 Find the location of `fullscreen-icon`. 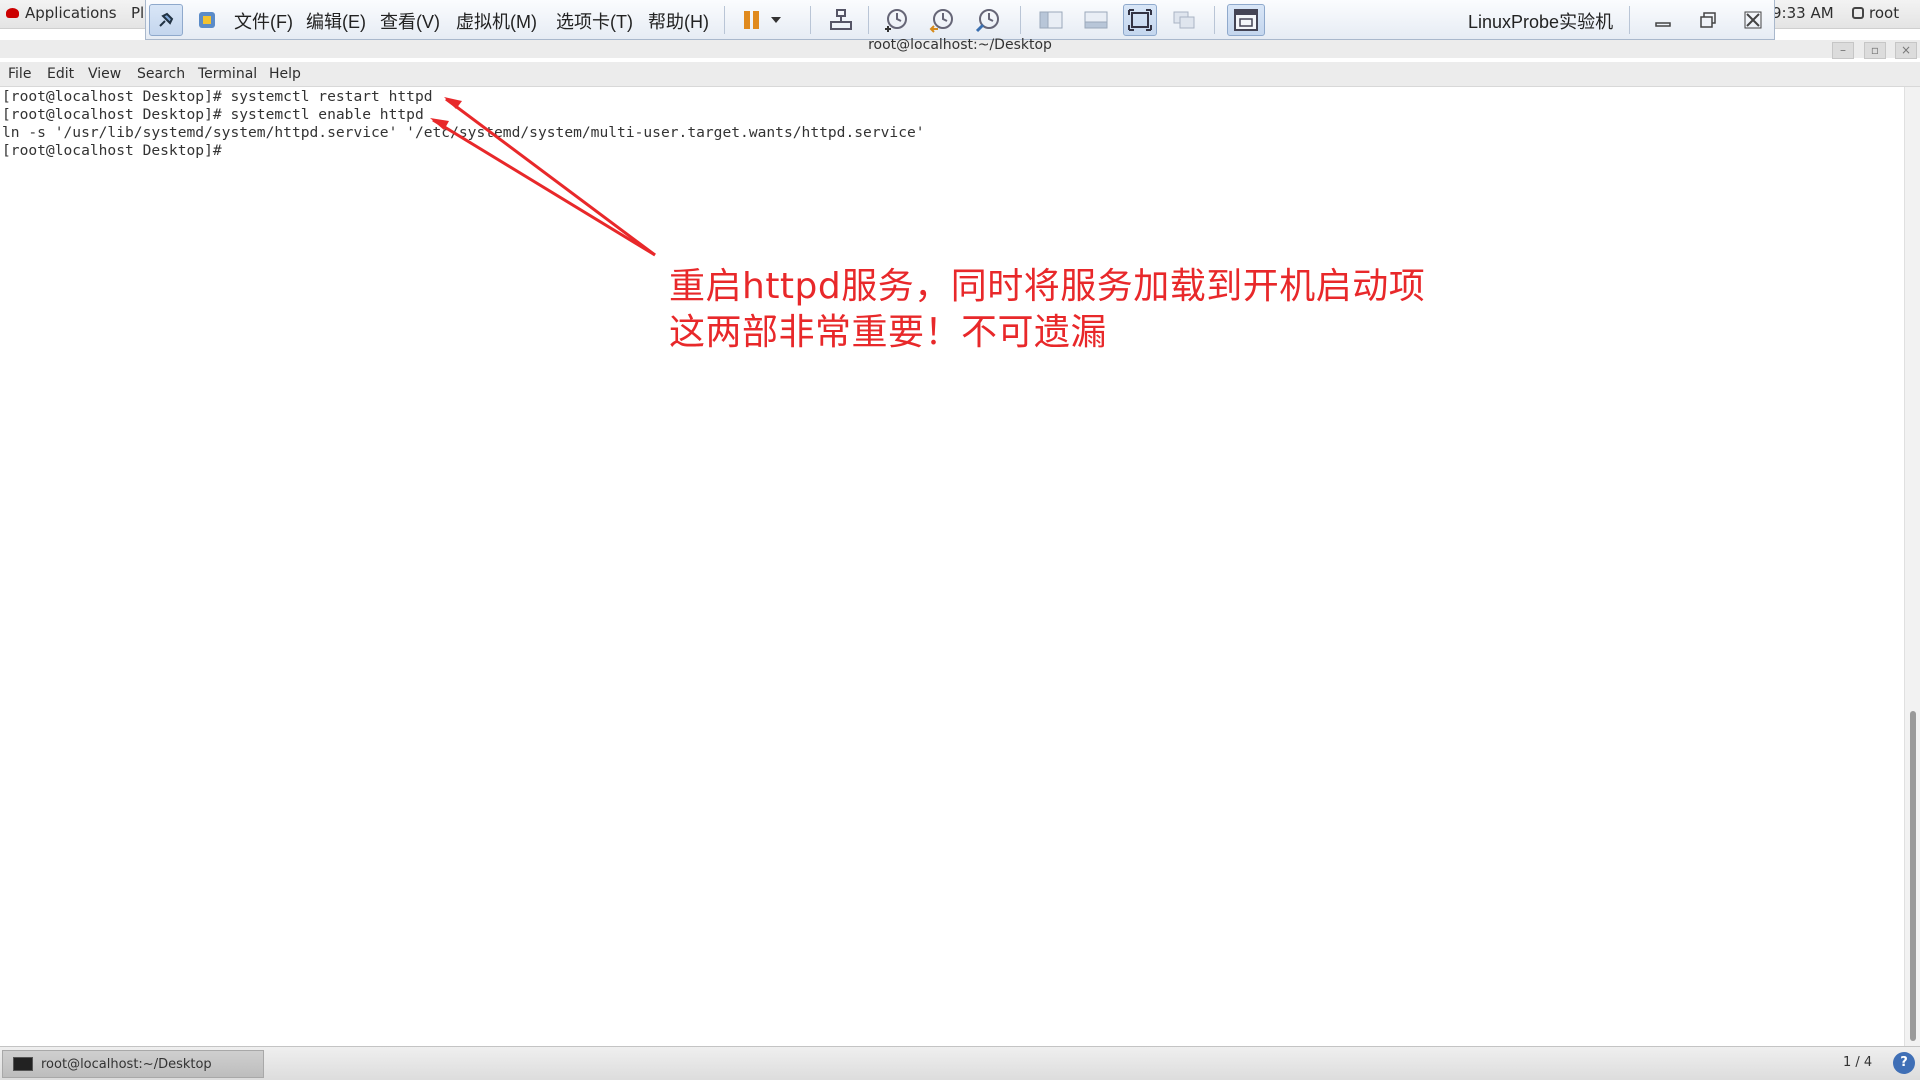

fullscreen-icon is located at coordinates (1140, 20).